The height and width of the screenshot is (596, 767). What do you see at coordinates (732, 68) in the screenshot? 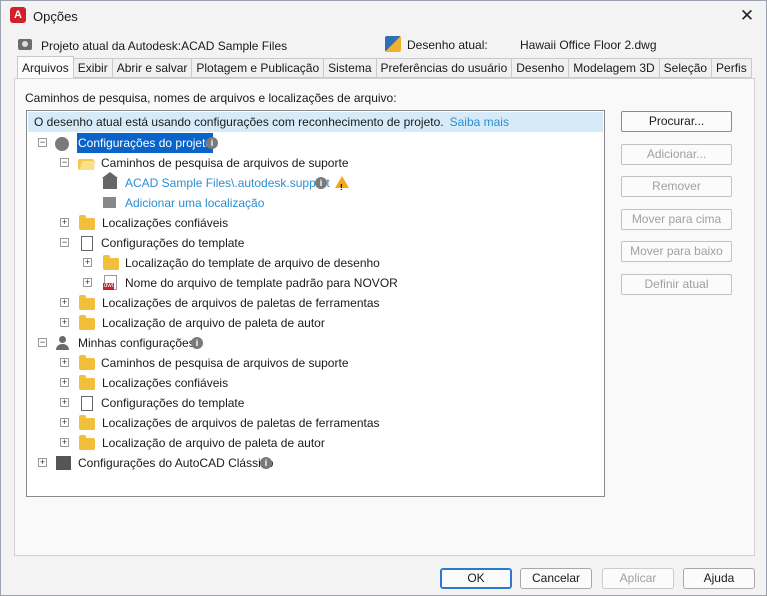
I see `tab-perfis: Perfis` at bounding box center [732, 68].